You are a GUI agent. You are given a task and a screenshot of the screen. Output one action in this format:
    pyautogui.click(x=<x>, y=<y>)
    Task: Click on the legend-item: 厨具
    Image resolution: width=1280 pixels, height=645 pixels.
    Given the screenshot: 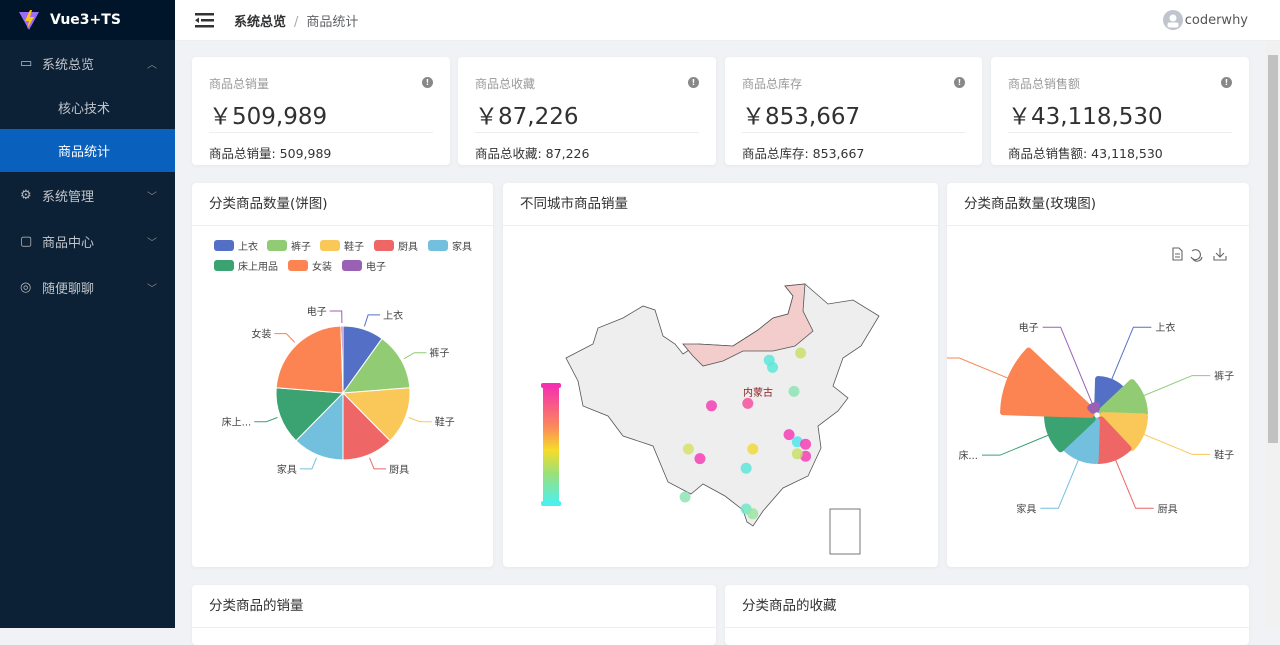 What is the action you would take?
    pyautogui.click(x=396, y=246)
    